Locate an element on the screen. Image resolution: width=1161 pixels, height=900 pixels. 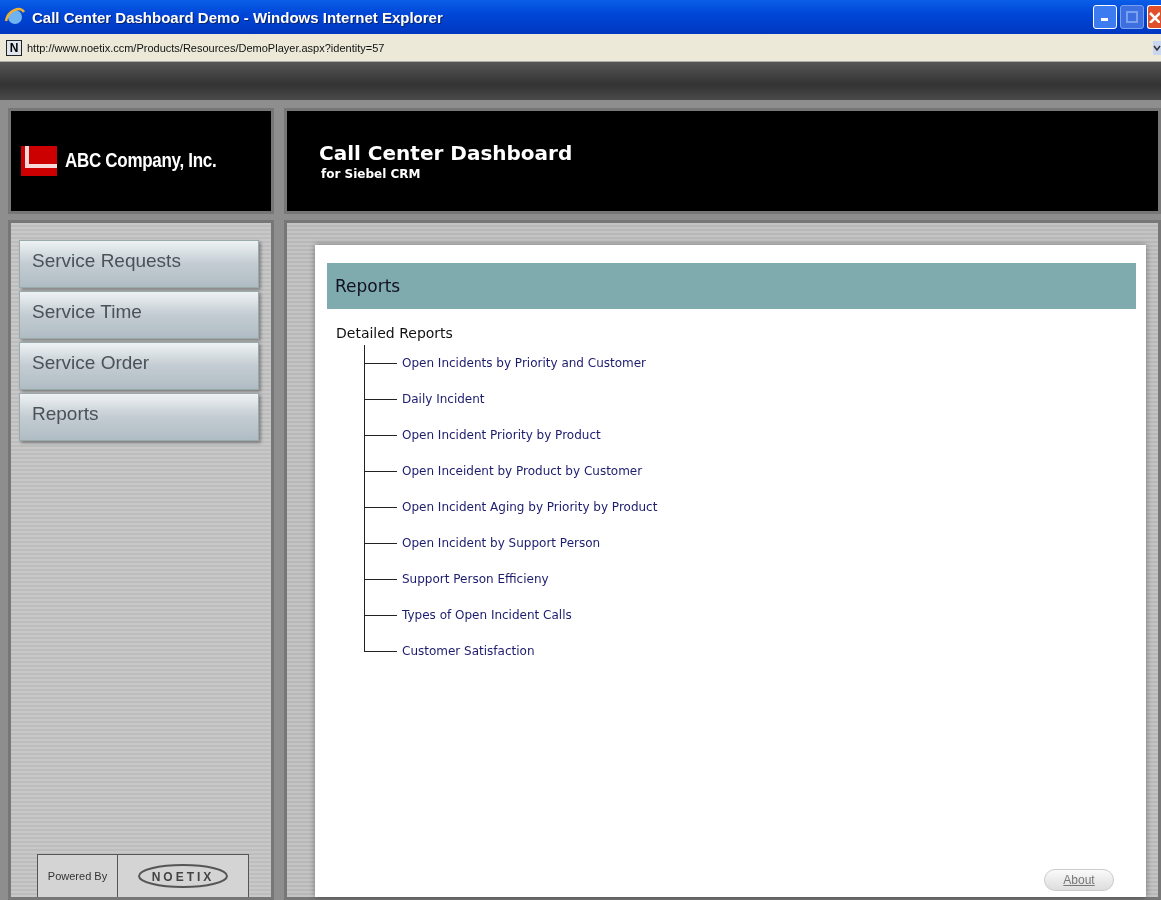
section-header: Reports is located at coordinates (731, 286).